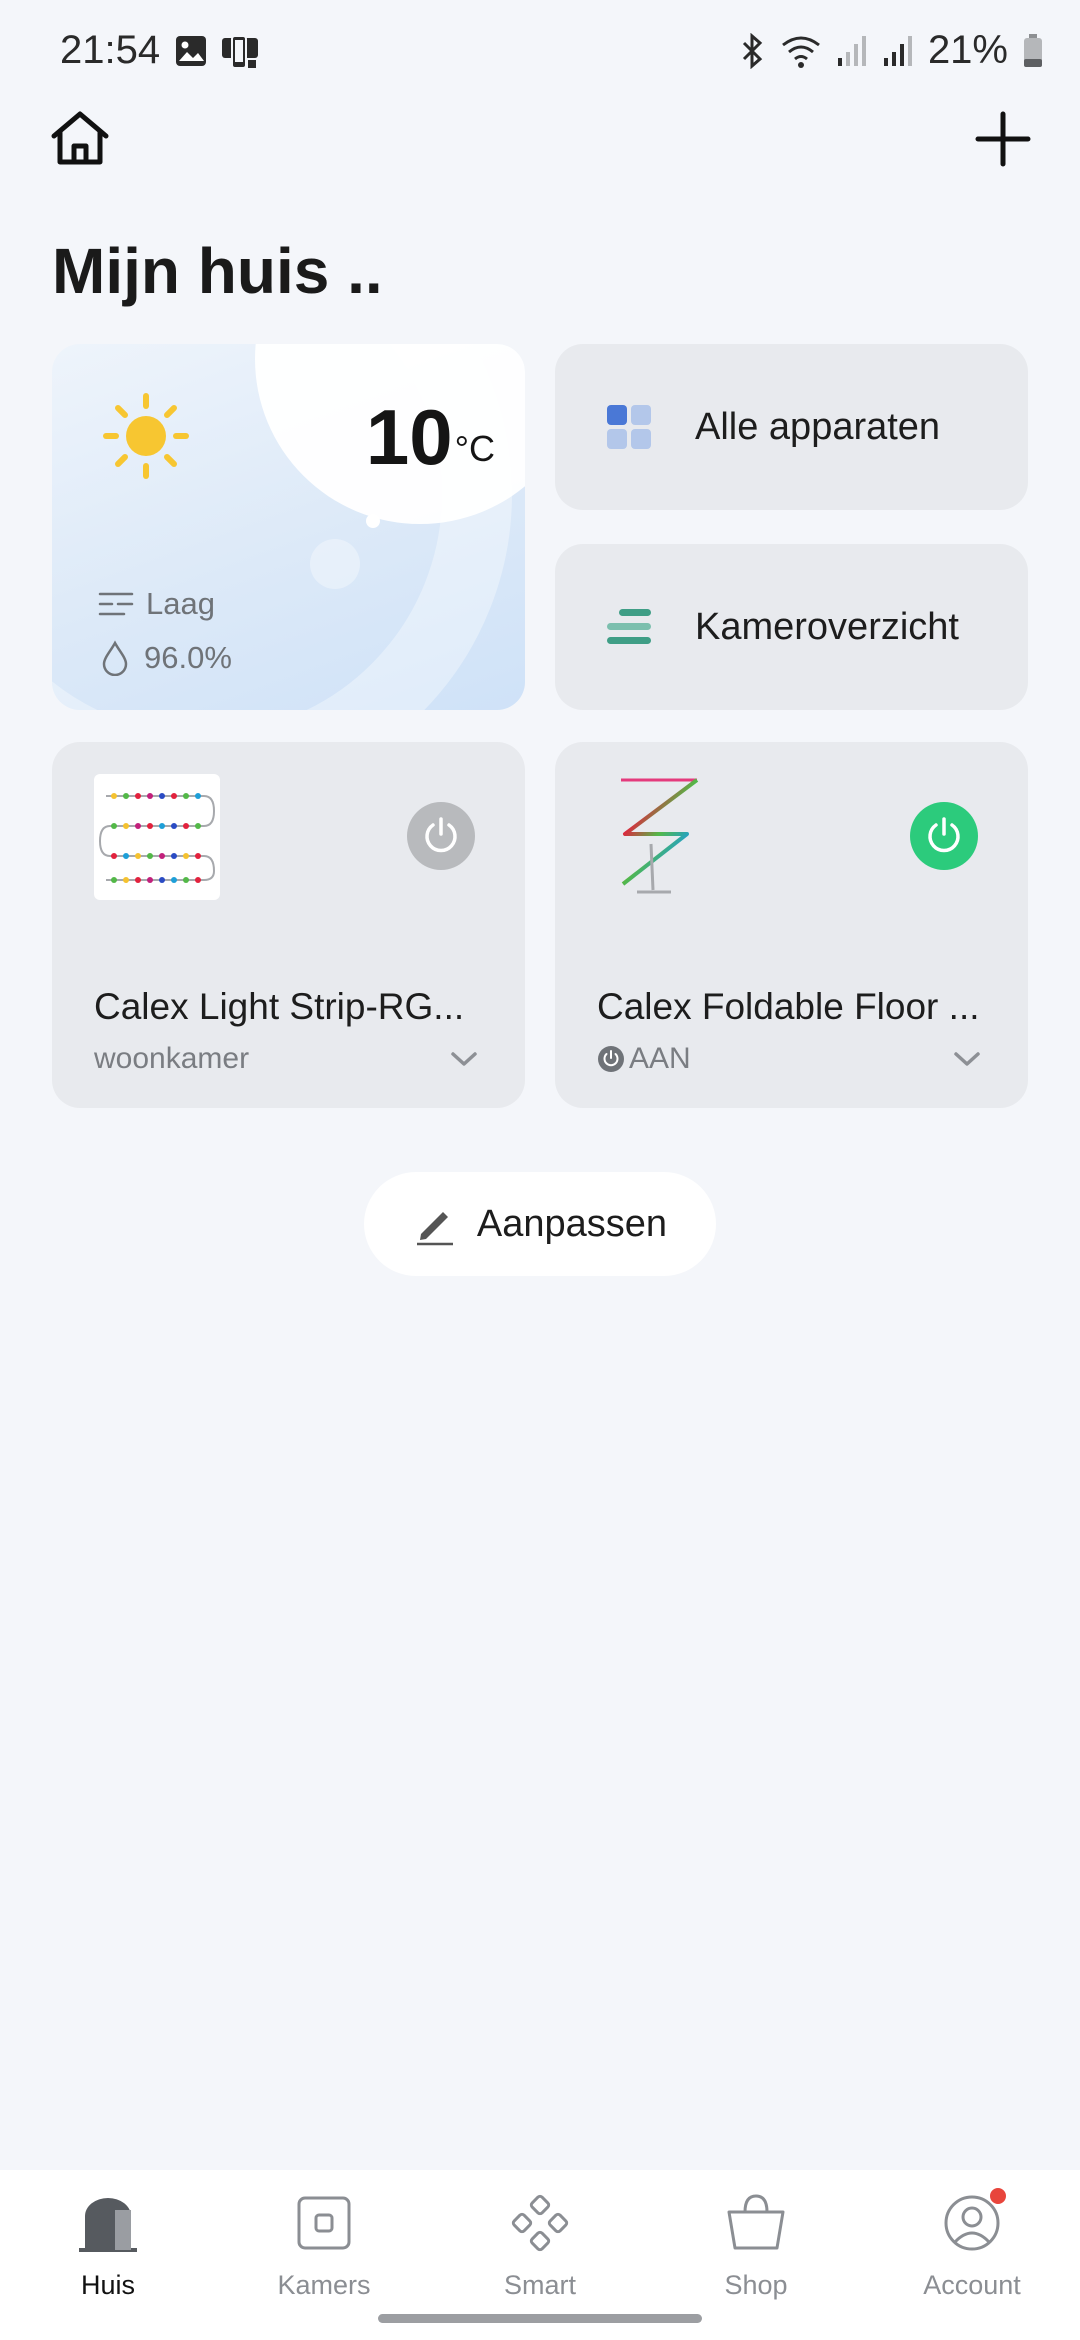 Image resolution: width=1080 pixels, height=2340 pixels. What do you see at coordinates (324, 2285) in the screenshot?
I see `tab-label: Kamers` at bounding box center [324, 2285].